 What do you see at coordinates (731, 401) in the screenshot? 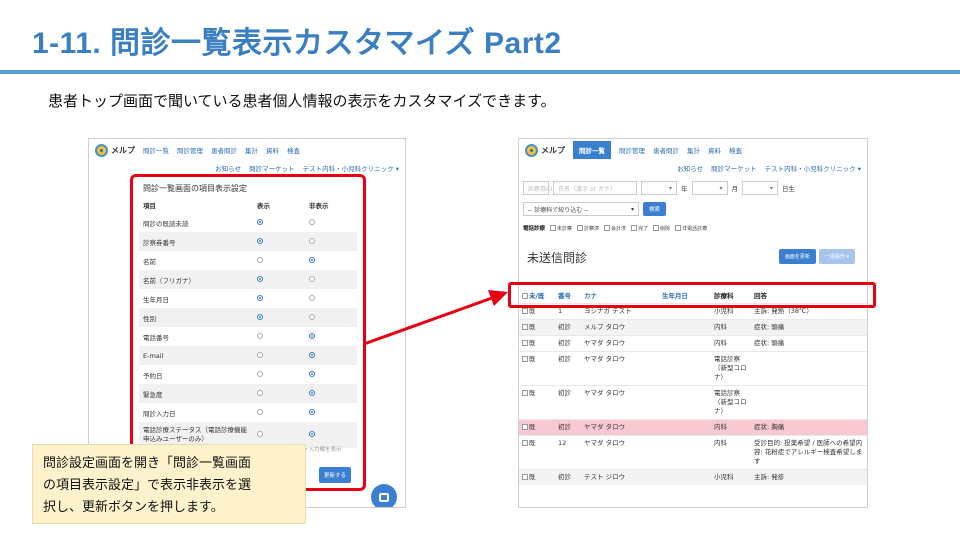
I see `row-department: 電話診察（新型コロナ）` at bounding box center [731, 401].